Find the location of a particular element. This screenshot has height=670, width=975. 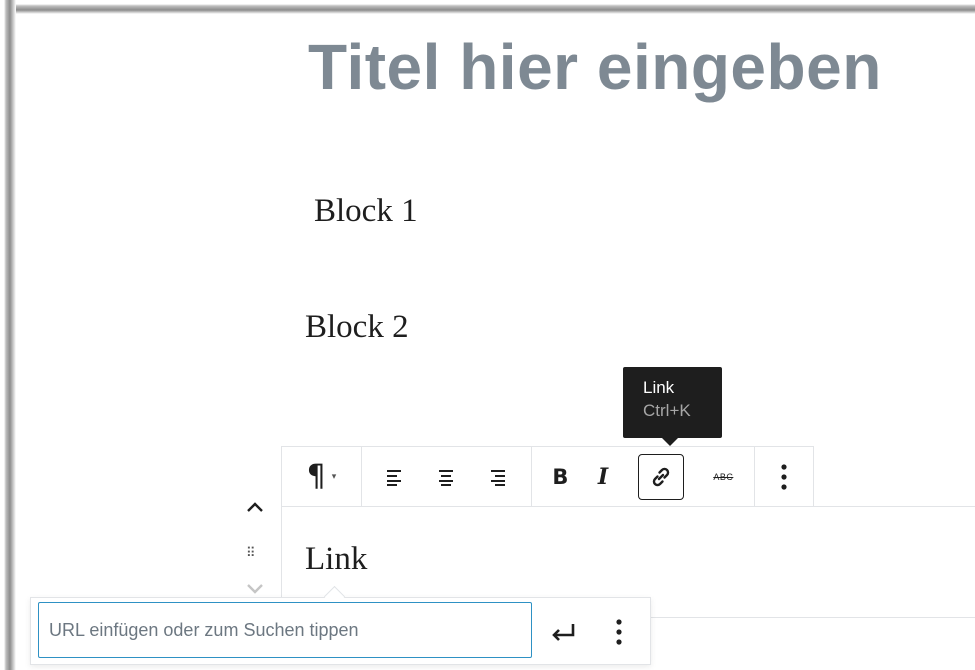

link-tooltip: Link Ctrl+K is located at coordinates (672, 406).